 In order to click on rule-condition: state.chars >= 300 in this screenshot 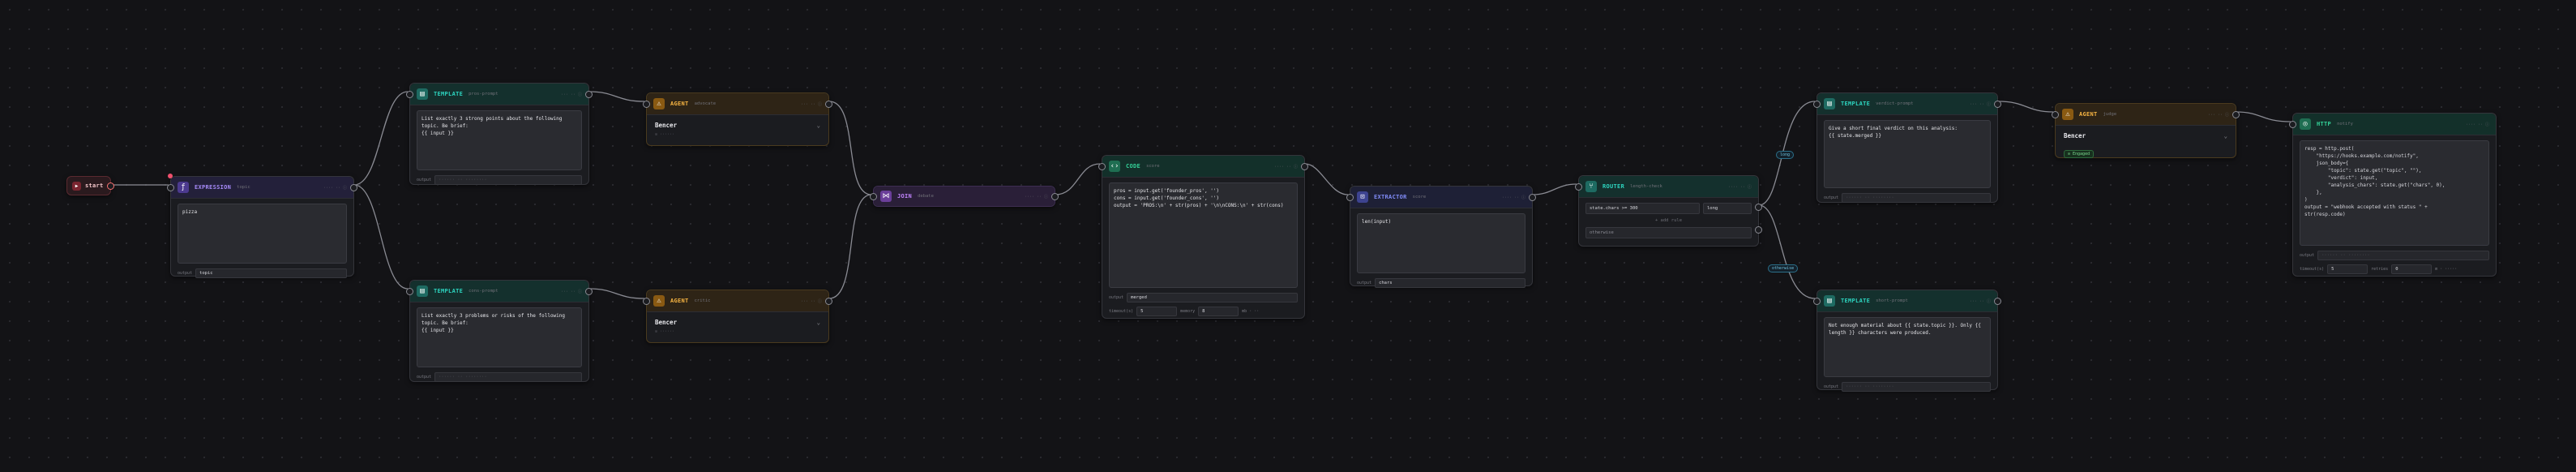, I will do `click(1642, 208)`.